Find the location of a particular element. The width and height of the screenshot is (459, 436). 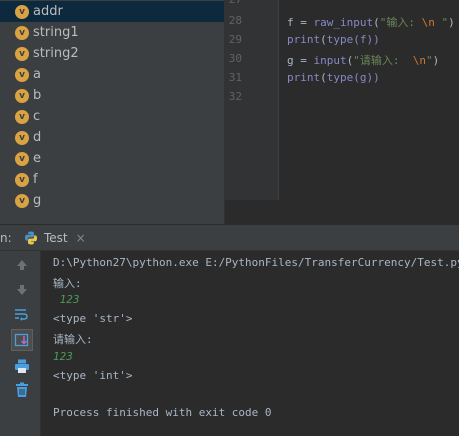

editor-gutter: 27 28 29 30 31 32 is located at coordinates (251, 100).